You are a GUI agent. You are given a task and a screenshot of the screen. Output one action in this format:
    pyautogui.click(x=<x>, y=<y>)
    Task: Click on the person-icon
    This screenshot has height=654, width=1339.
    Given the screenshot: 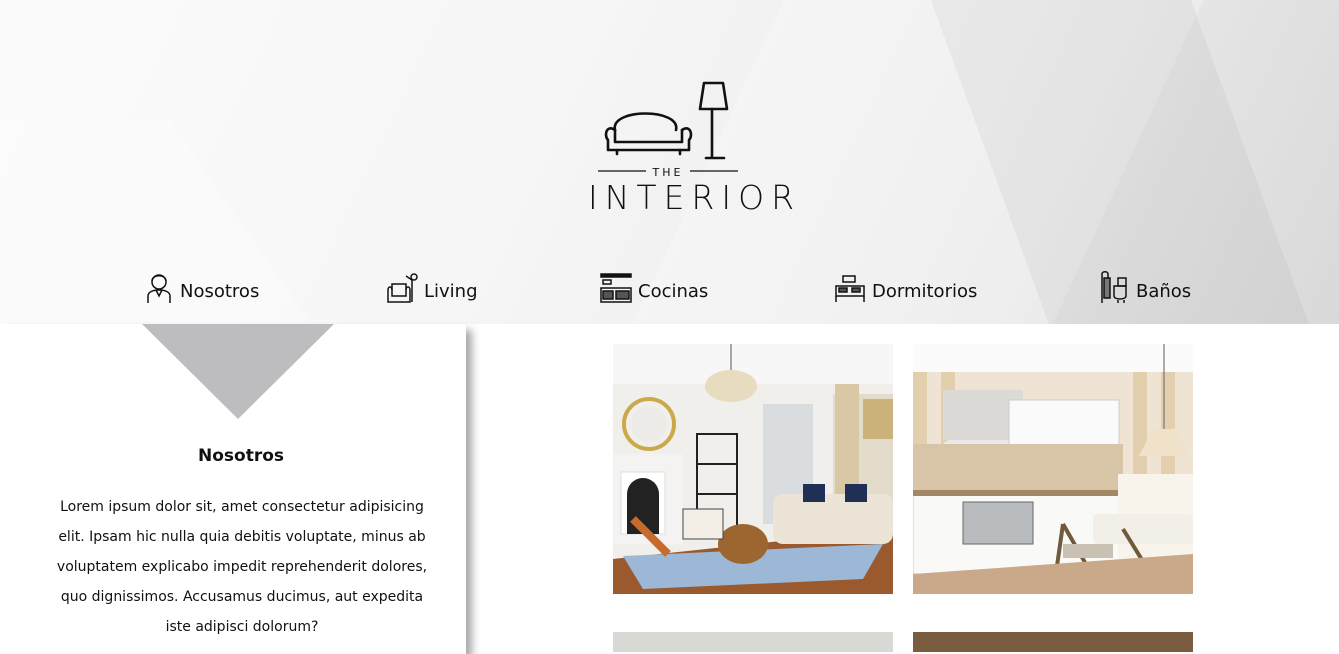 What is the action you would take?
    pyautogui.click(x=159, y=288)
    